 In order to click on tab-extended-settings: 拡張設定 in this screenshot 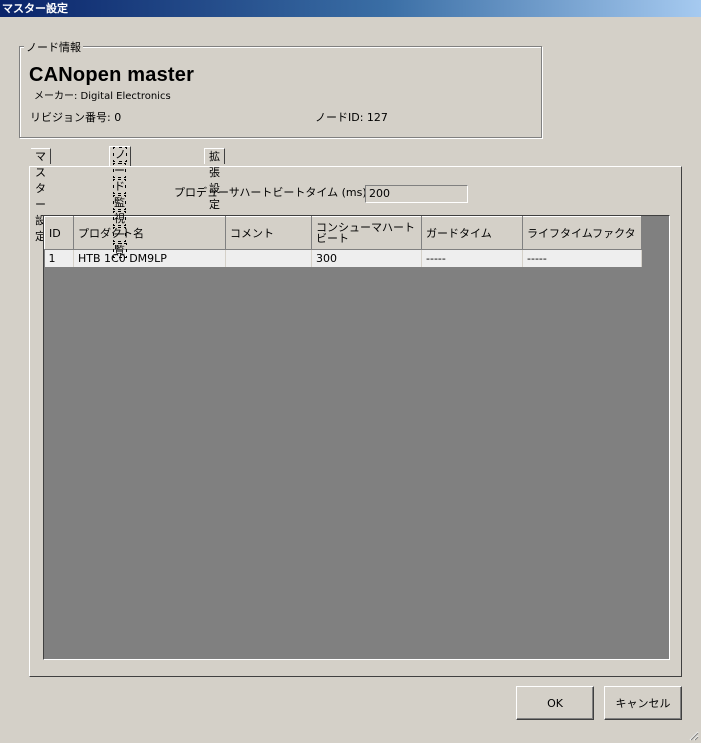, I will do `click(214, 179)`.